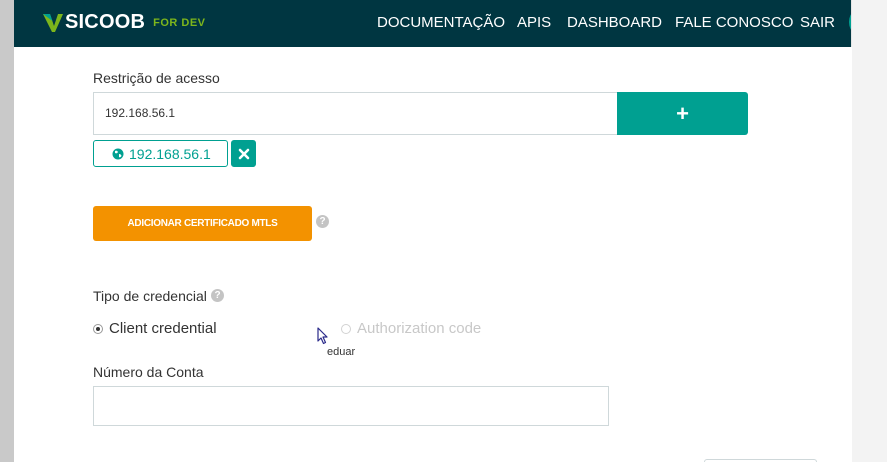  Describe the element at coordinates (163, 328) in the screenshot. I see `client-credential-label: Client credential` at that location.